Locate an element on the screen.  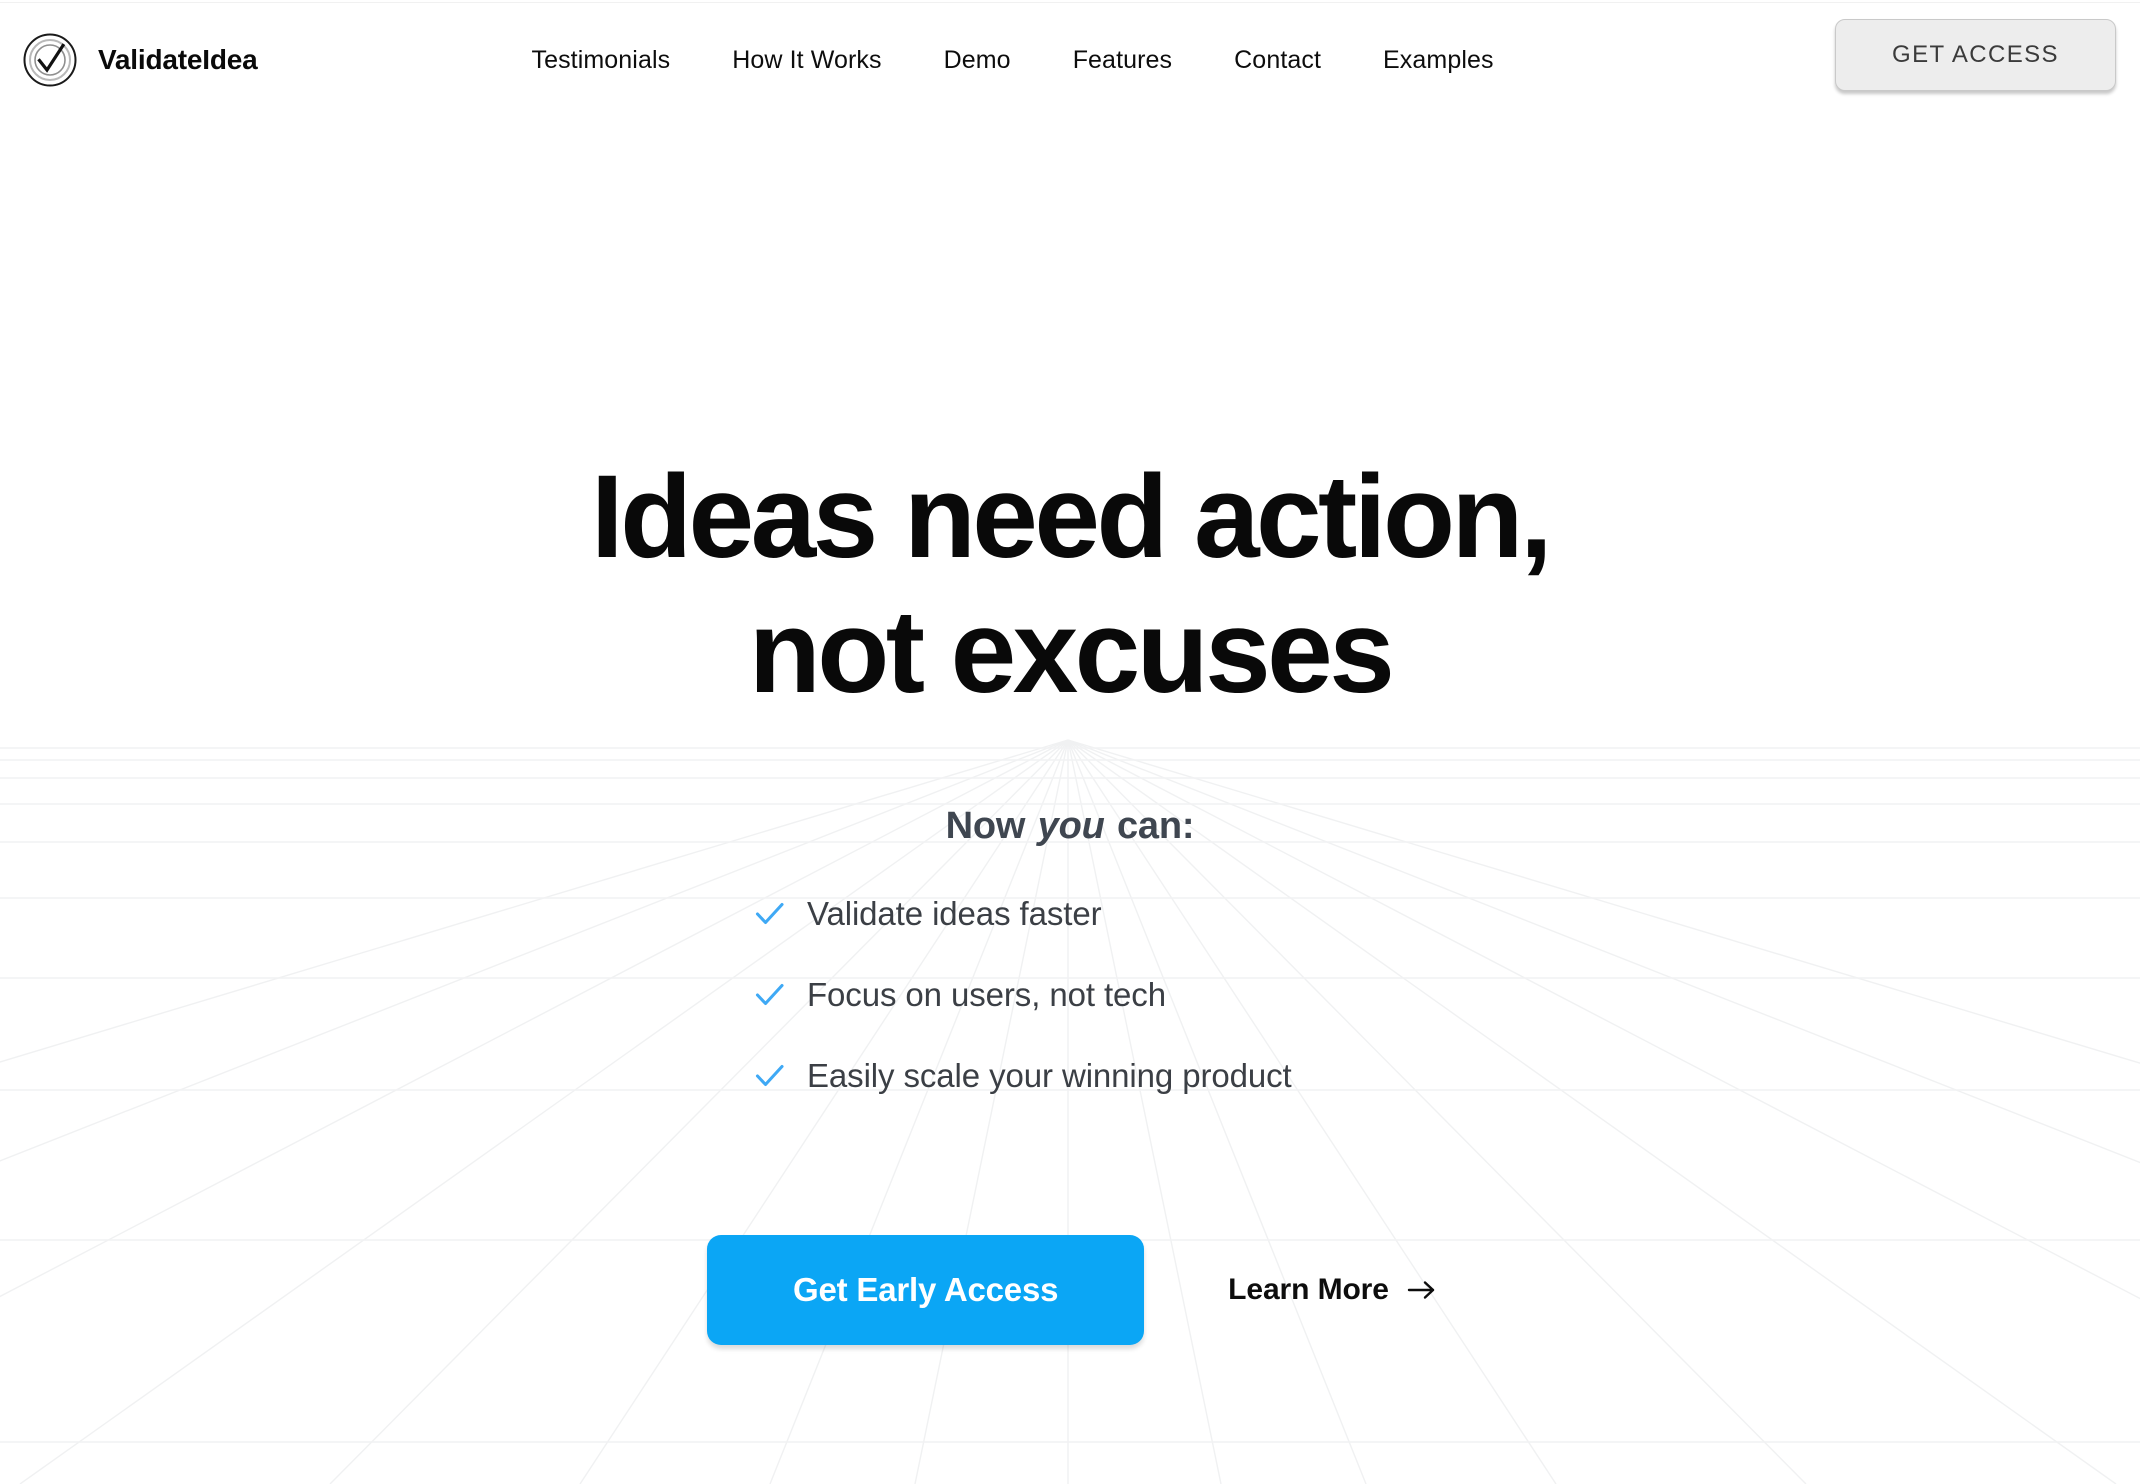
list-item: Validate ideas faster is located at coordinates (1070, 914).